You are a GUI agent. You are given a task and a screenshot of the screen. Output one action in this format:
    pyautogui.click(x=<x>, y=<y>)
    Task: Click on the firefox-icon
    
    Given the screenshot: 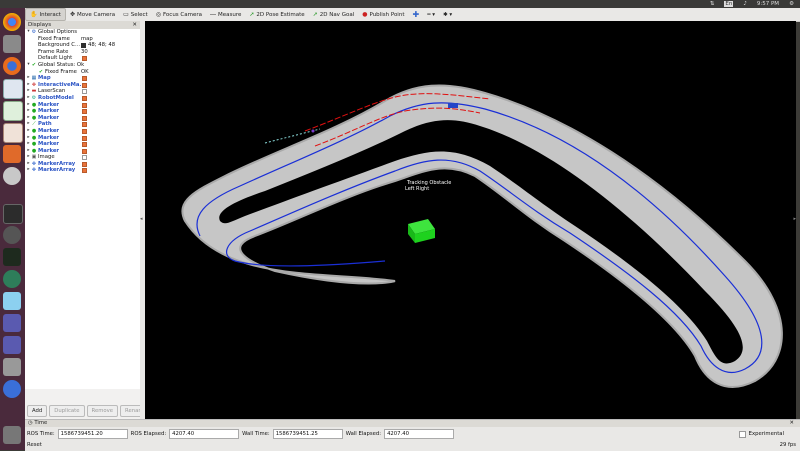 What is the action you would take?
    pyautogui.click(x=12, y=66)
    